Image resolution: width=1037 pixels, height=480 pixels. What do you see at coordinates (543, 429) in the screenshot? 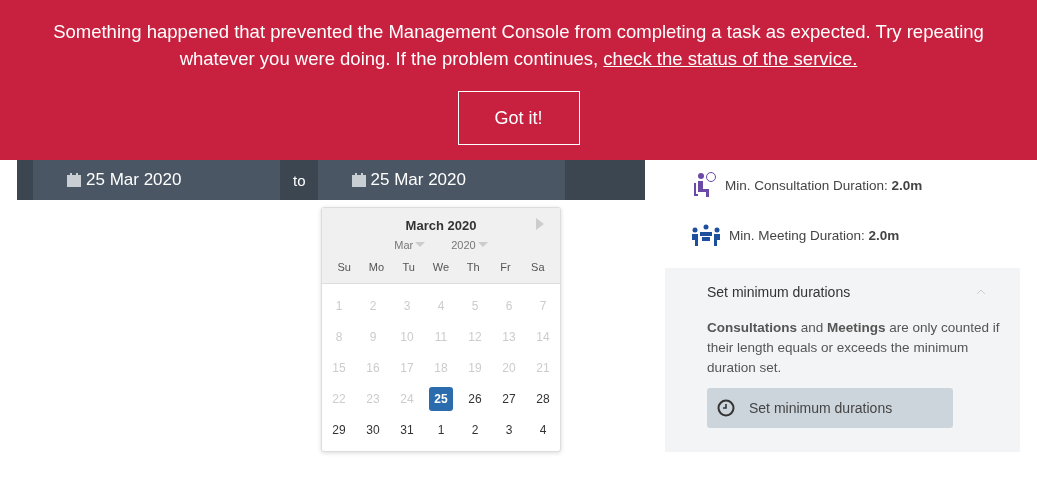
I see `calendar-day: 4` at bounding box center [543, 429].